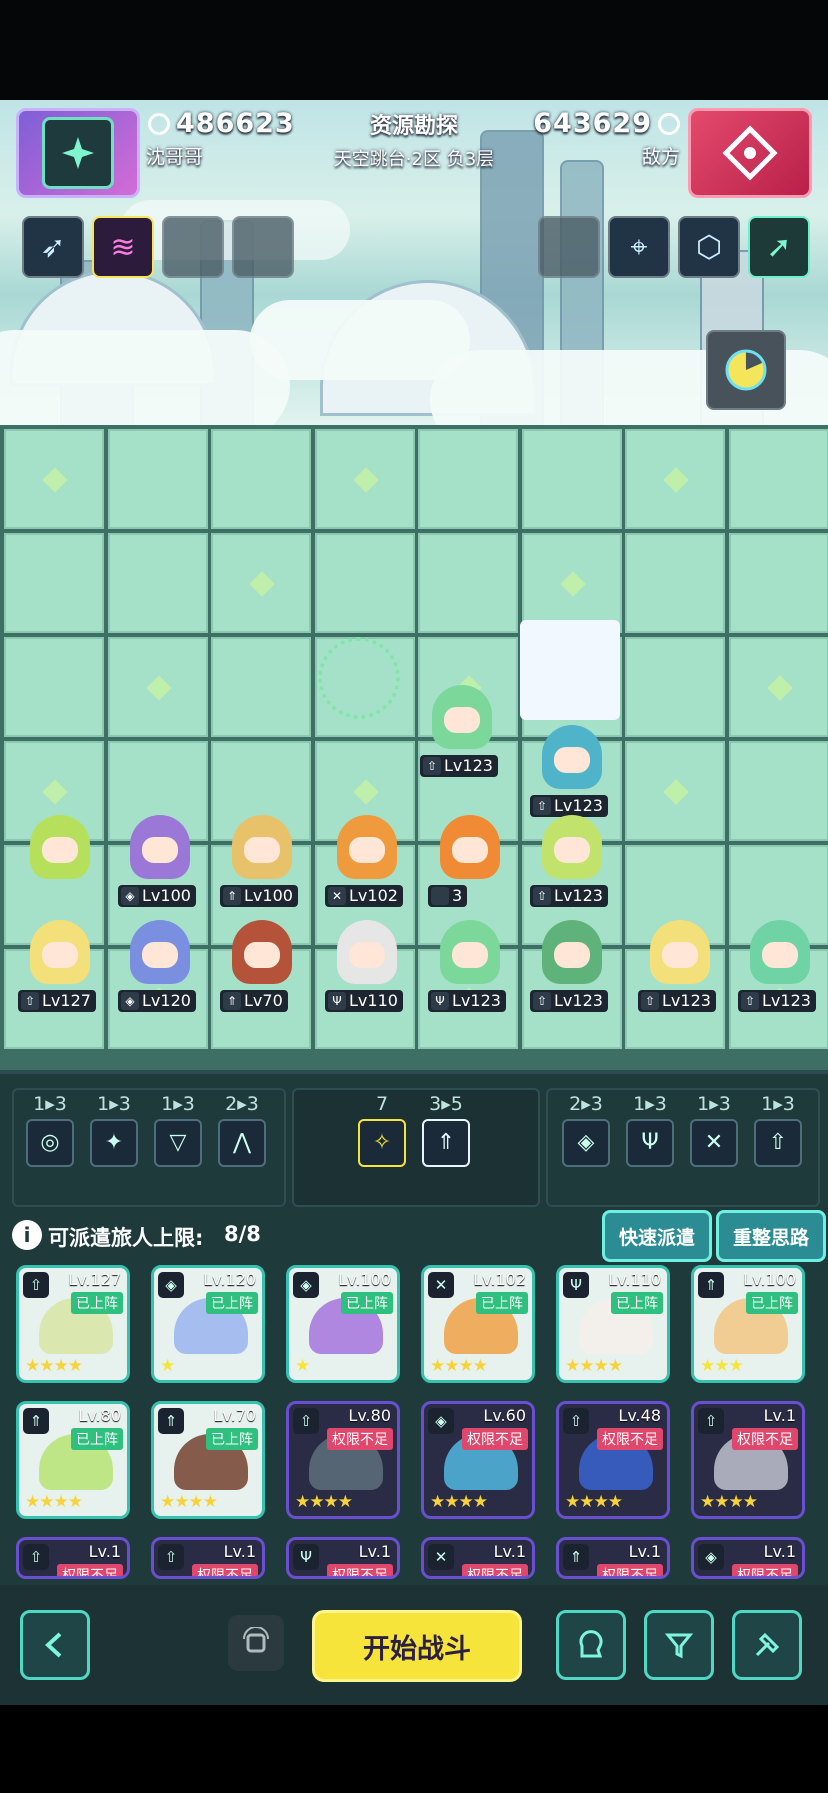  I want to click on wave-icon: ≋, so click(123, 247).